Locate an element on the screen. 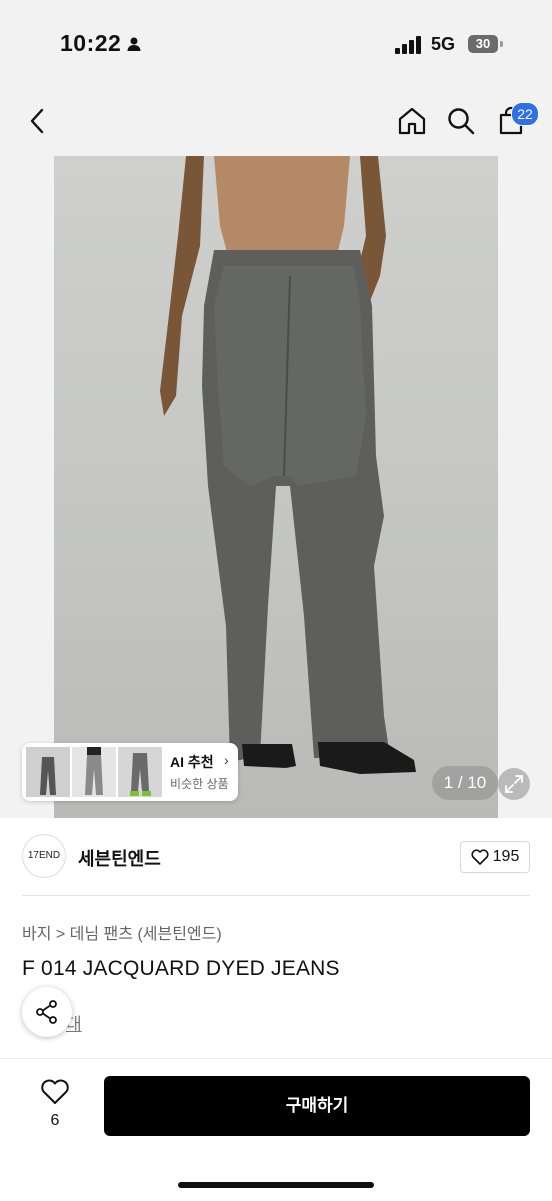 The image size is (552, 1201). person-icon is located at coordinates (134, 44).